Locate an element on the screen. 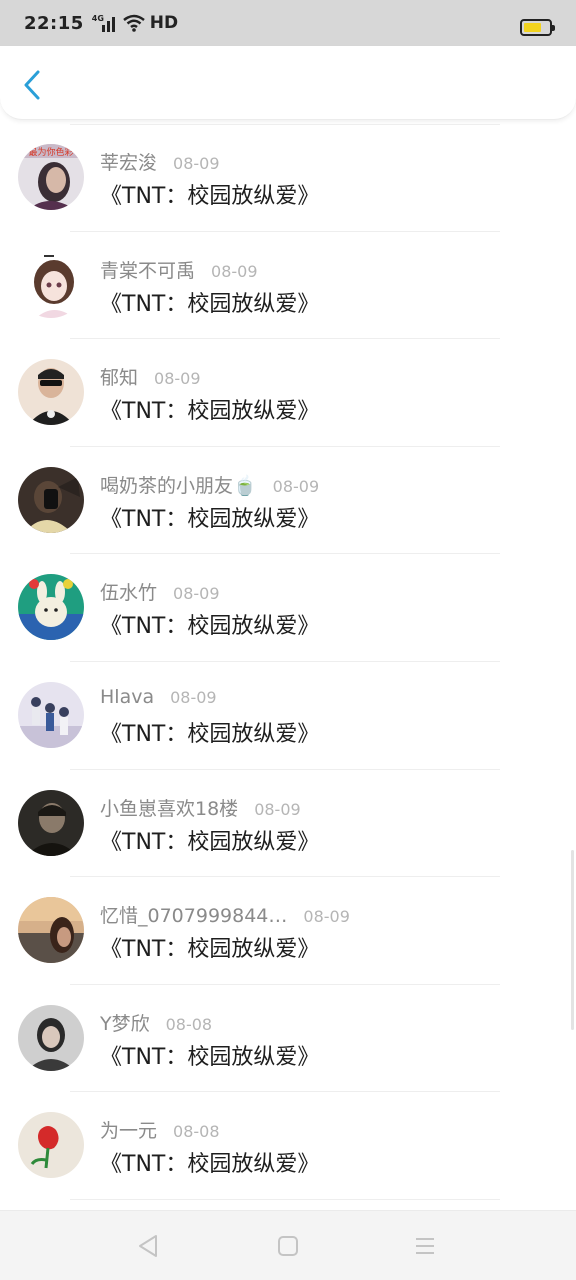 The width and height of the screenshot is (576, 1280). list-item: Hlava 08-09 《TNT：校园放纵爱》 is located at coordinates (288, 716).